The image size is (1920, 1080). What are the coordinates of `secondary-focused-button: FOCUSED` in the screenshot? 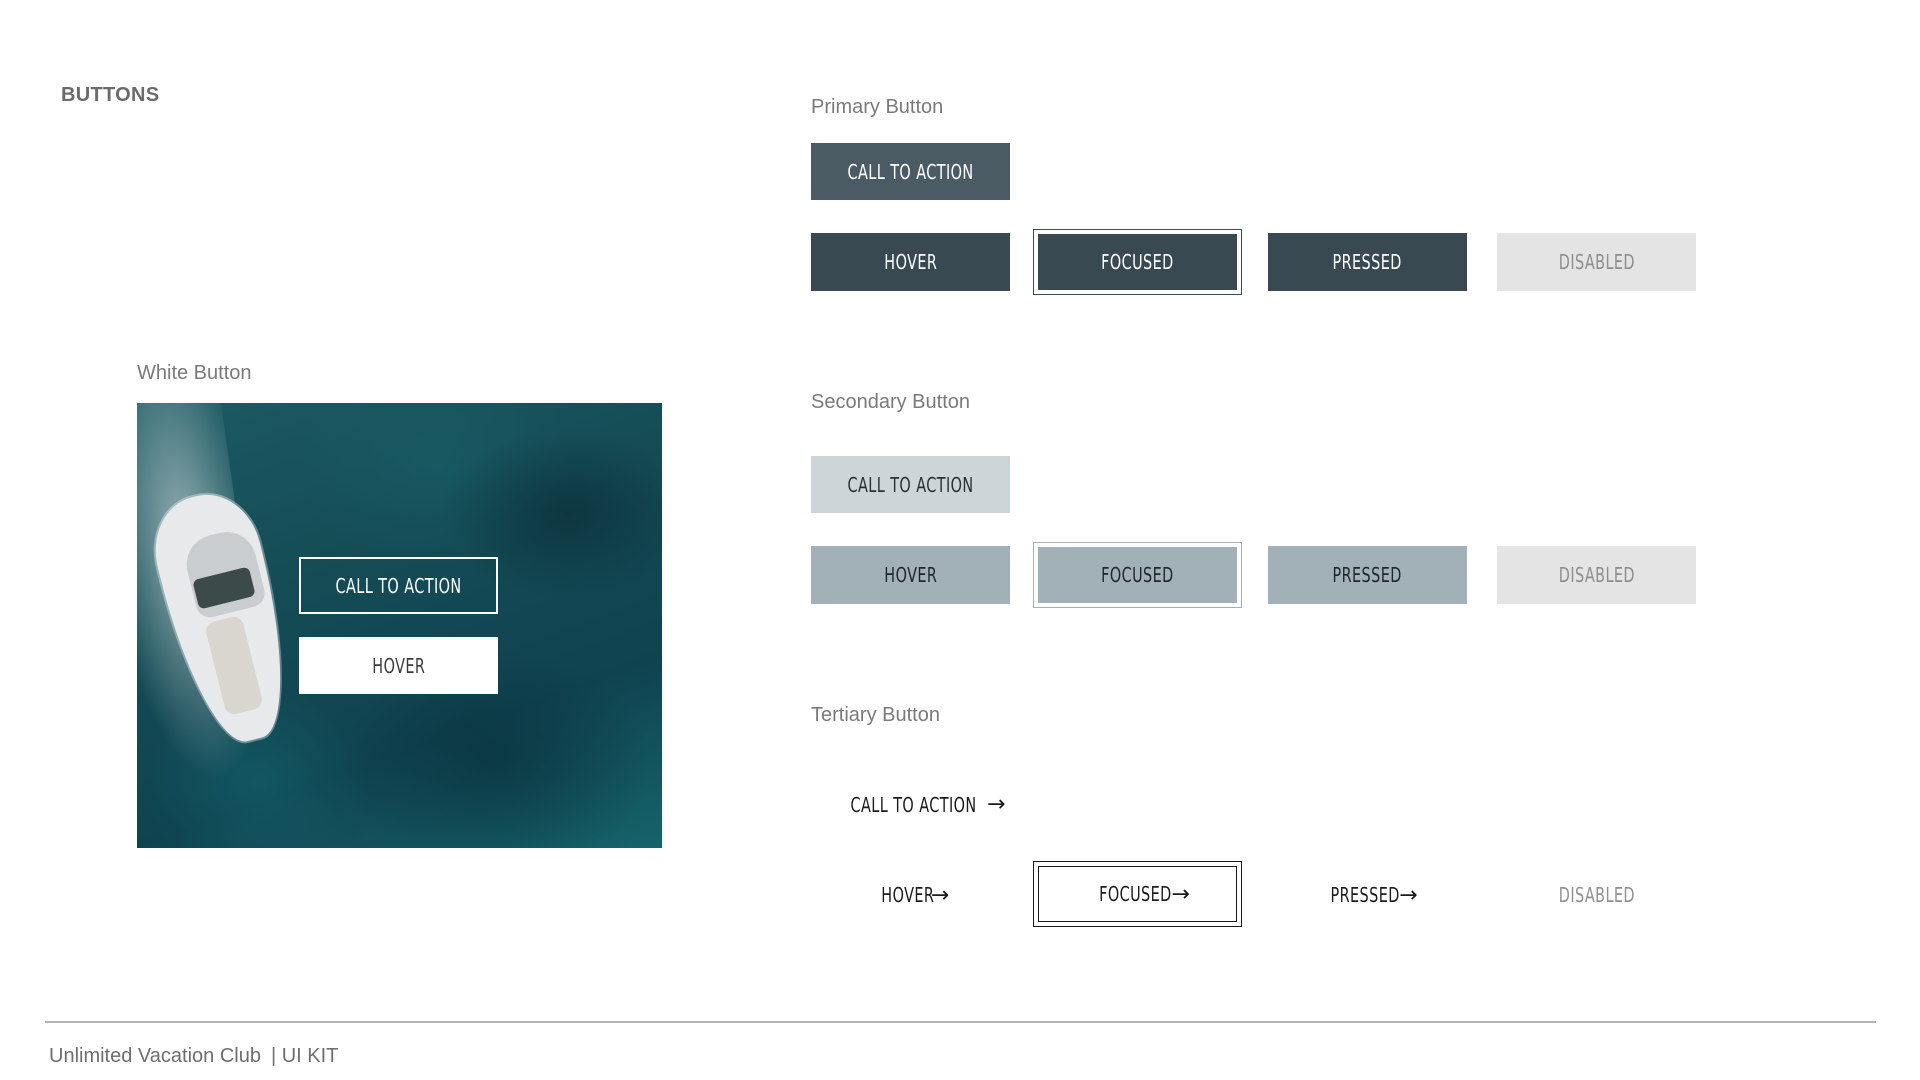 It's located at (1137, 575).